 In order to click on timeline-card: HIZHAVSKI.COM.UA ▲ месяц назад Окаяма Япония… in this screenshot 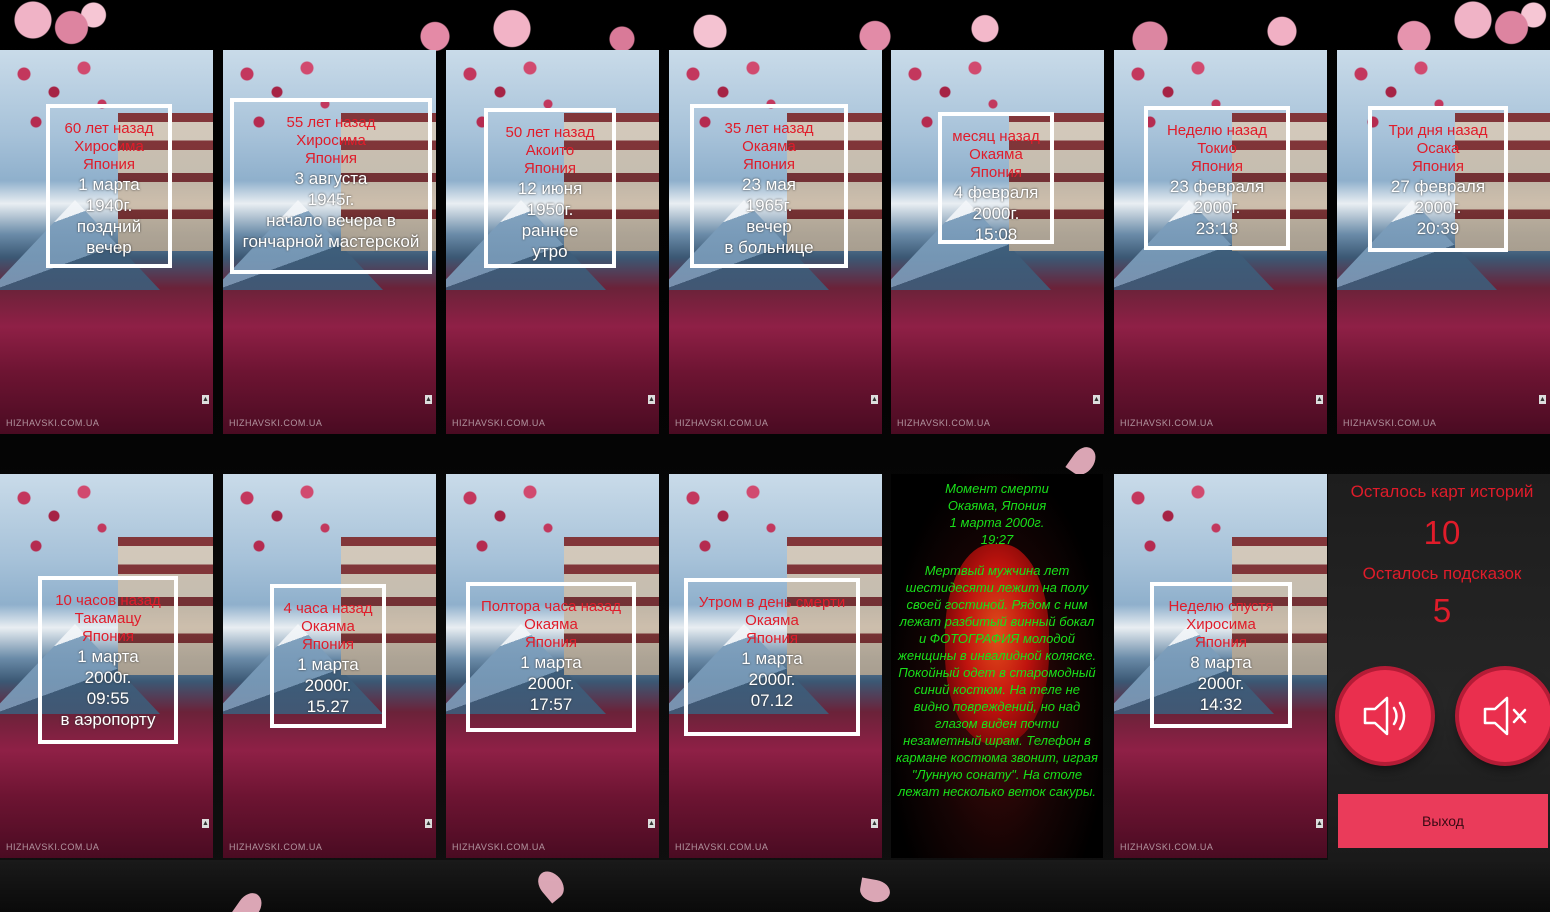, I will do `click(997, 242)`.